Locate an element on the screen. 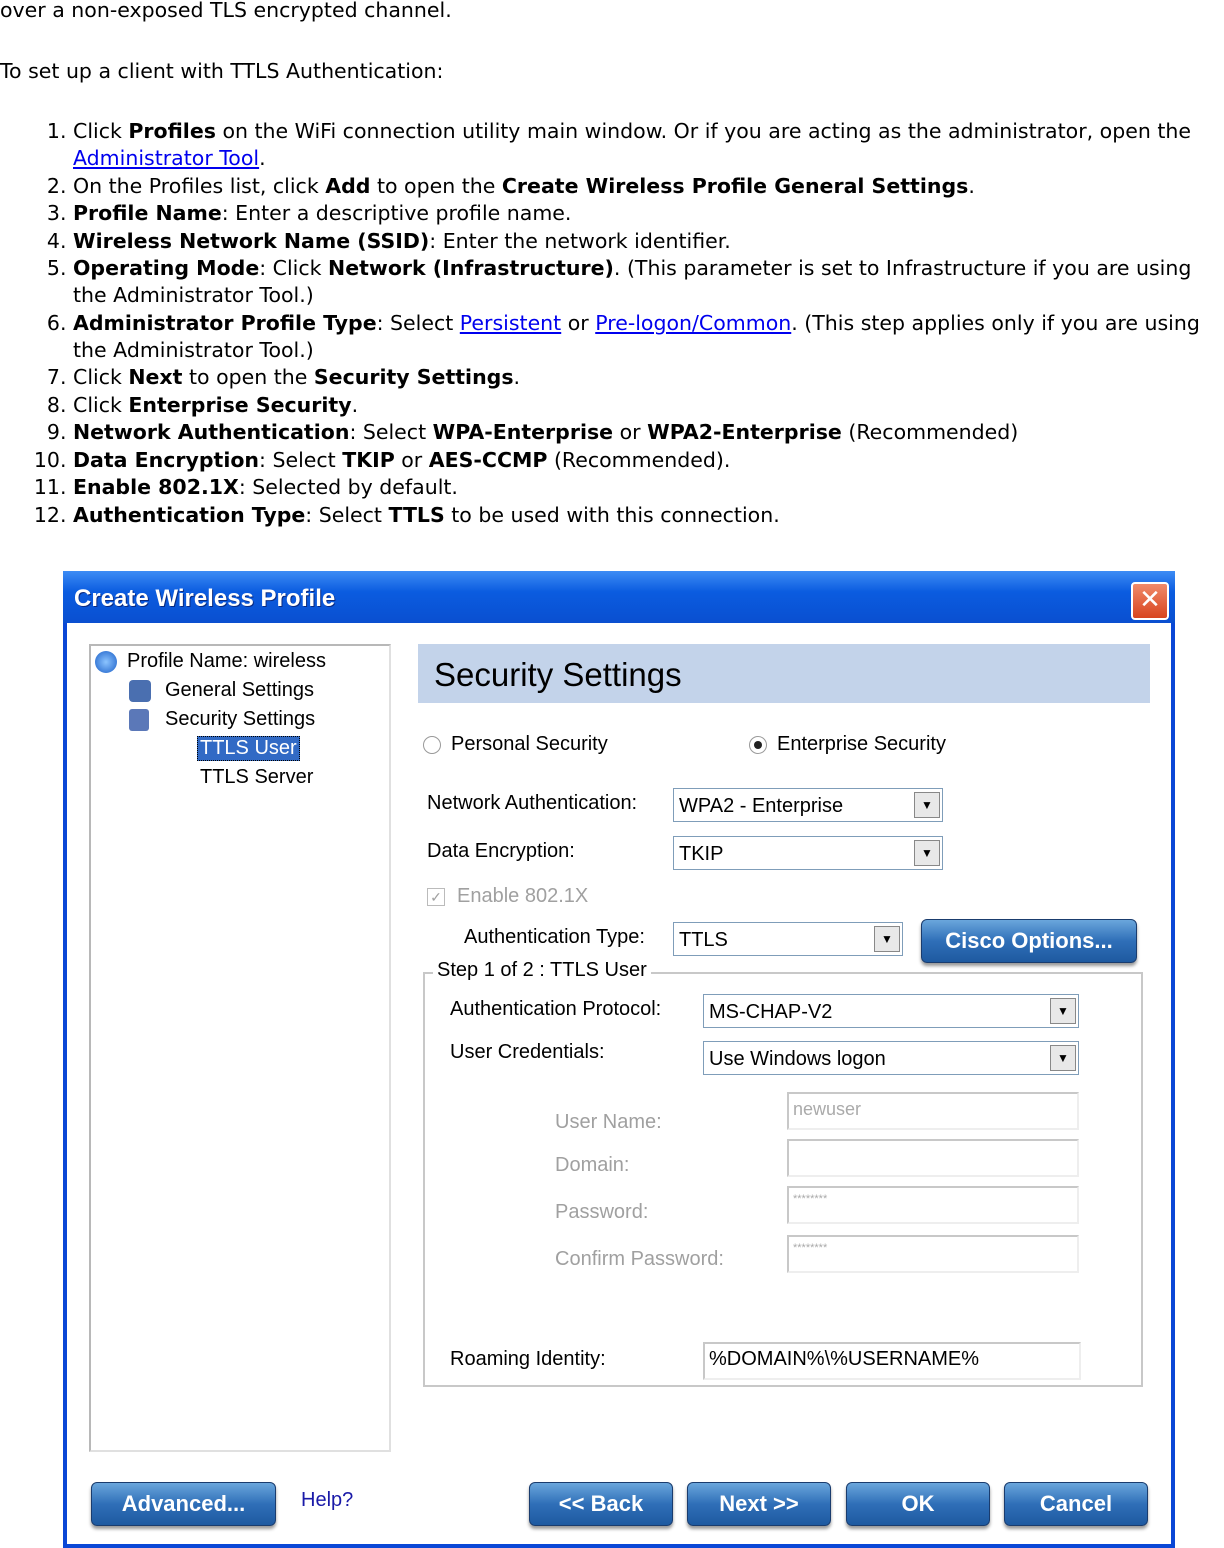 The width and height of the screenshot is (1224, 1548). auth-type-label: Authentication Type: is located at coordinates (554, 937).